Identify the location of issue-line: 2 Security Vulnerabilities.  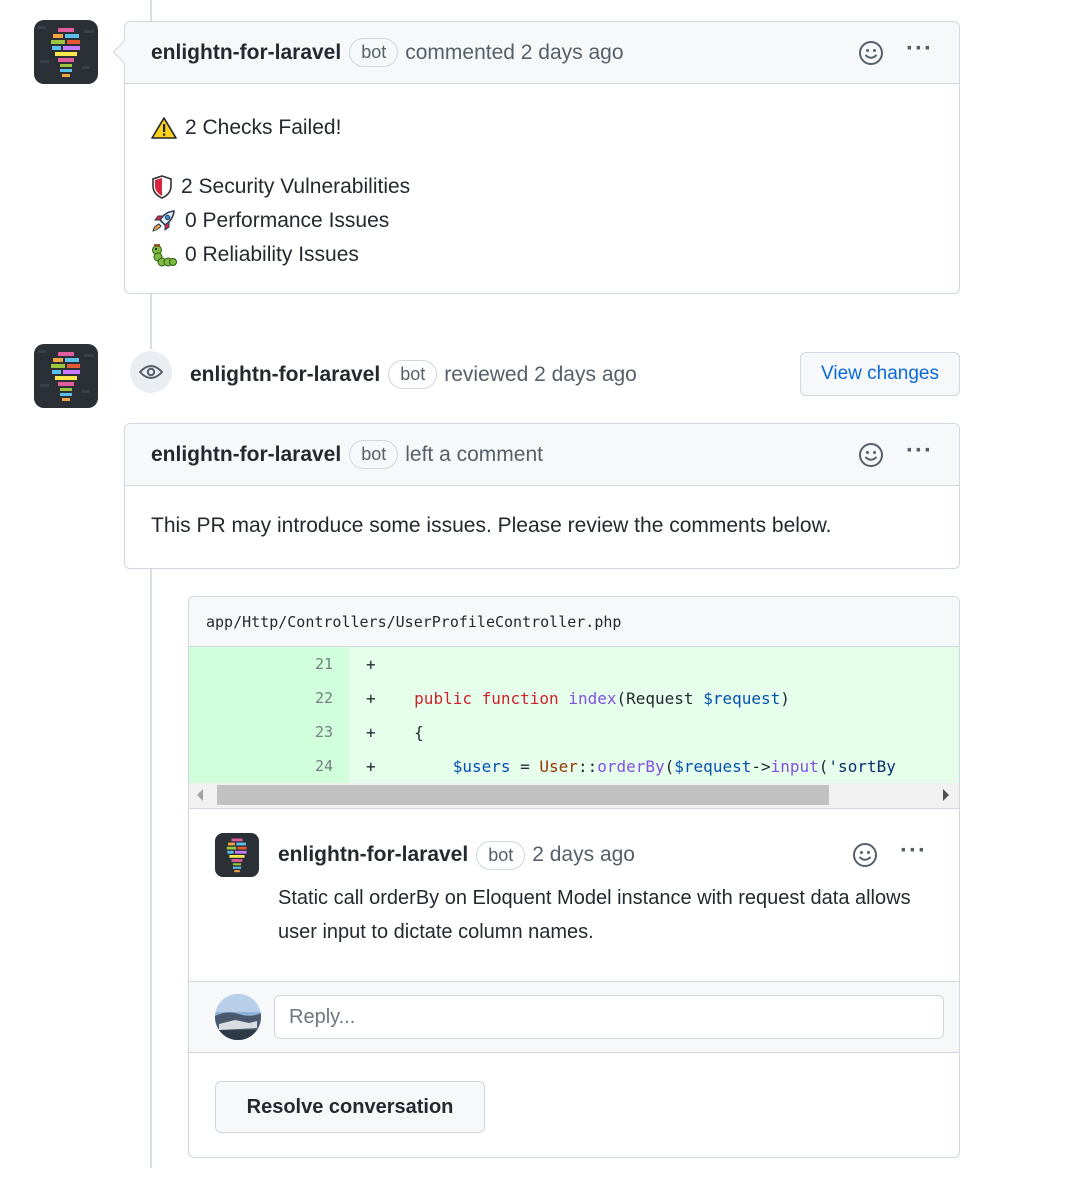
(542, 187).